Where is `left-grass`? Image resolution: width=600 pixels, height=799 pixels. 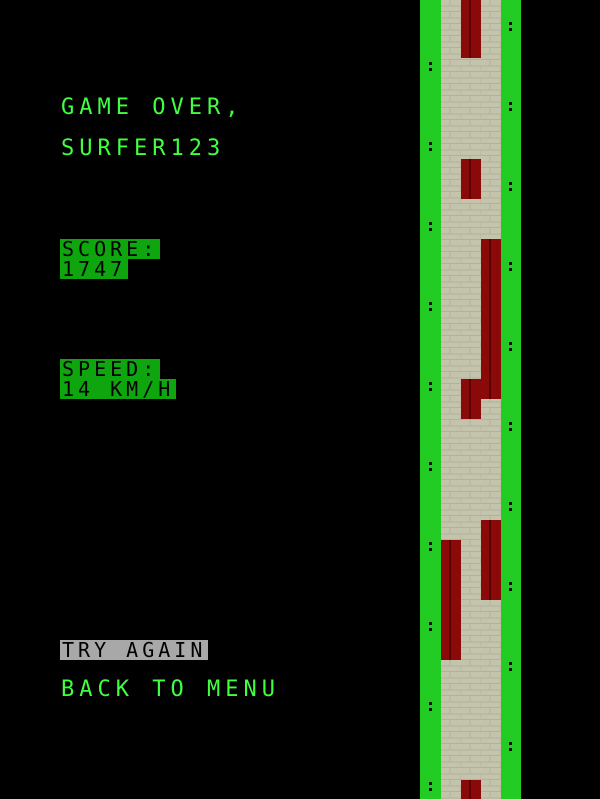 left-grass is located at coordinates (430, 399).